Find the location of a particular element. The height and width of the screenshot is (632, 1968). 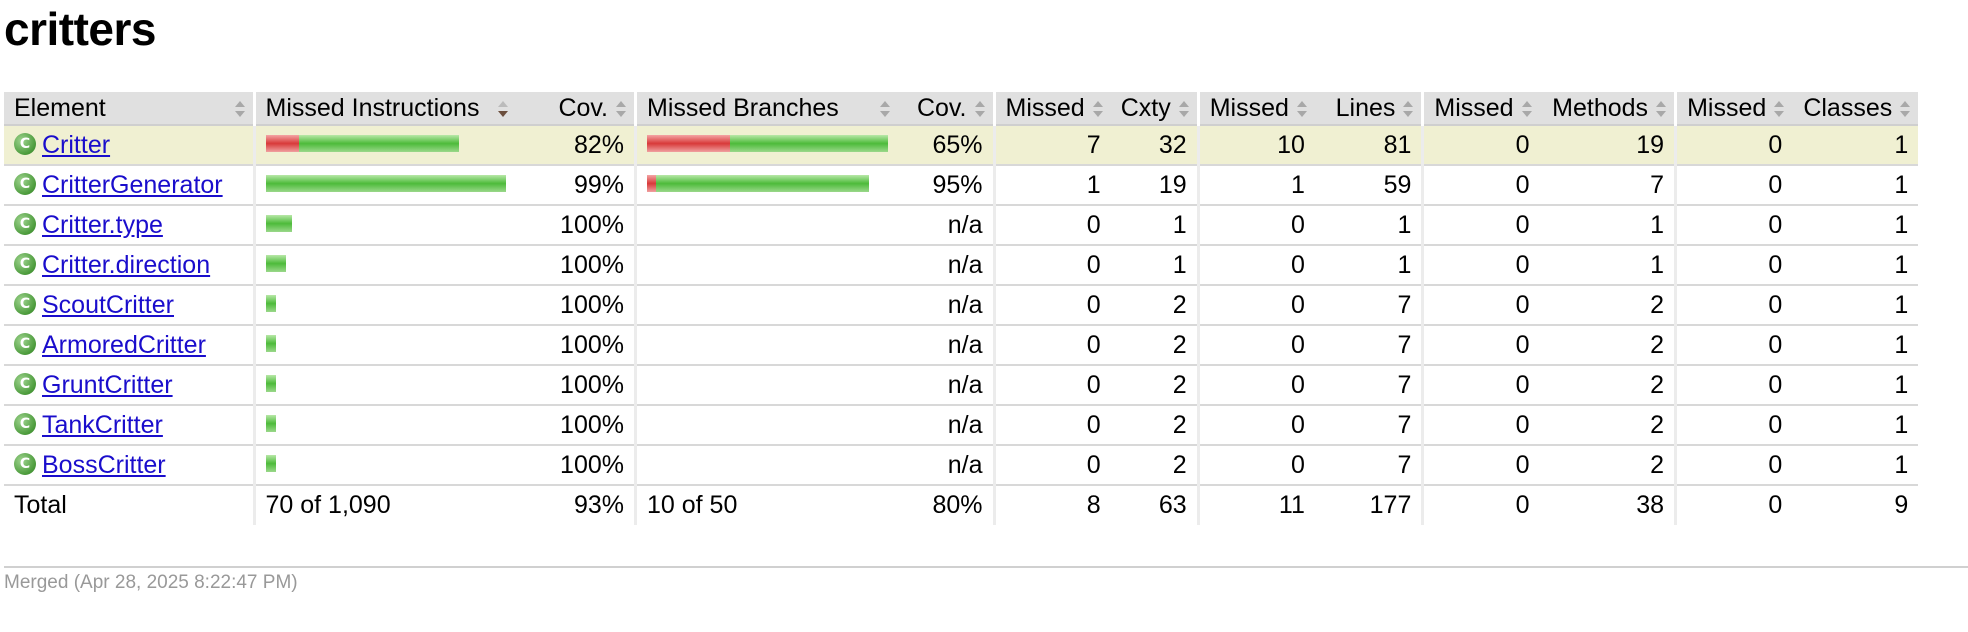

methods: 2 is located at coordinates (1607, 465).